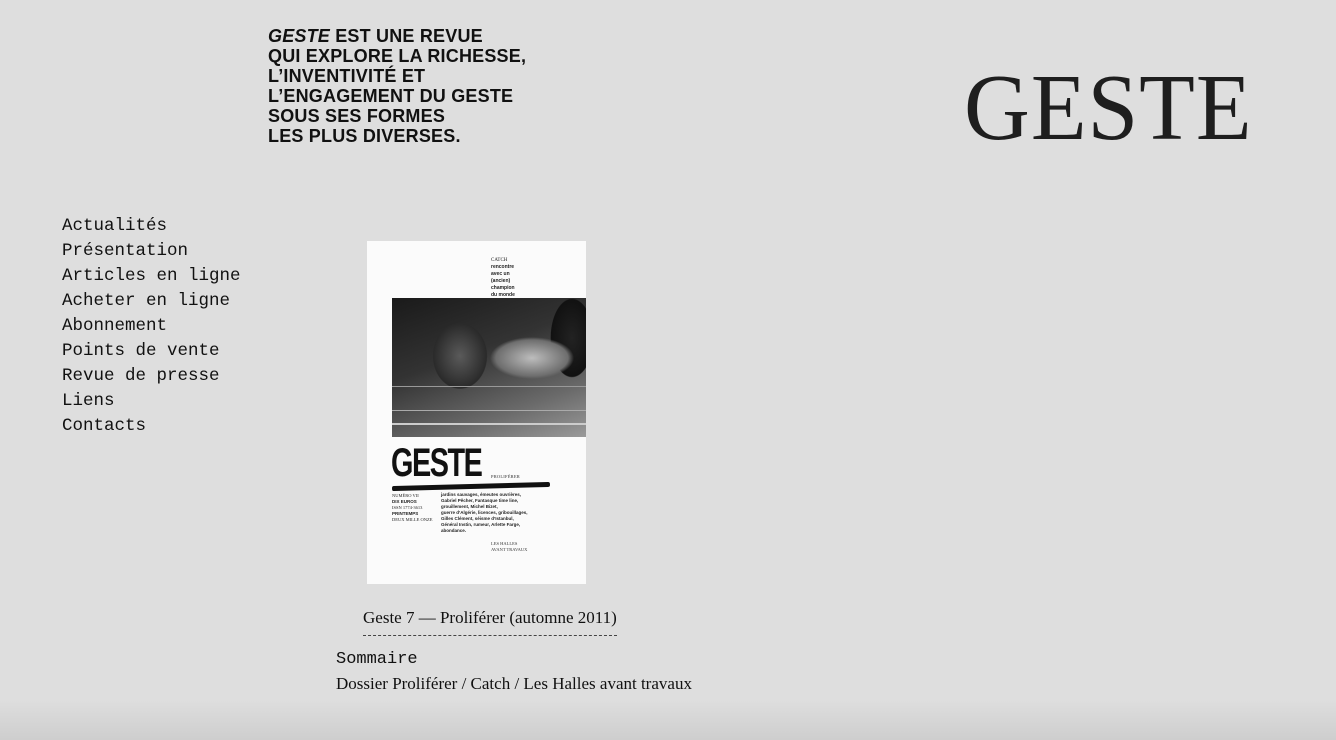  What do you see at coordinates (412, 519) in the screenshot?
I see `cover-meta-line: DEUX MILLE ONZE` at bounding box center [412, 519].